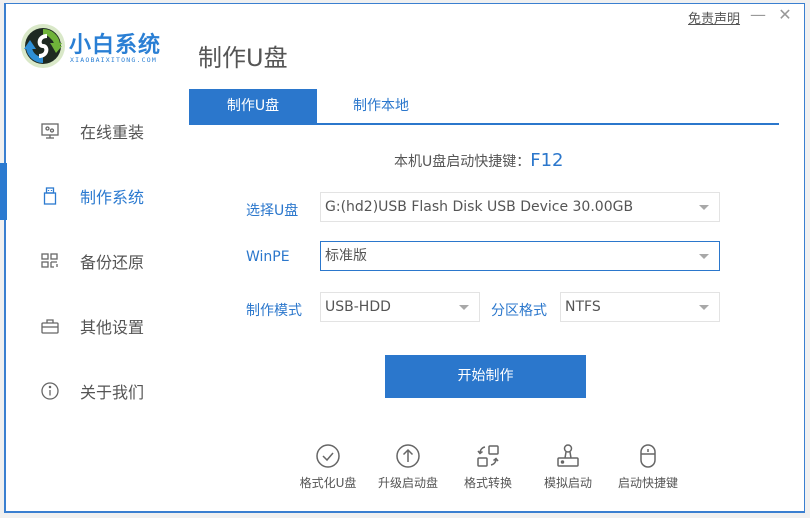 This screenshot has width=810, height=518. I want to click on tab-make-usb: 制作U盘, so click(253, 106).